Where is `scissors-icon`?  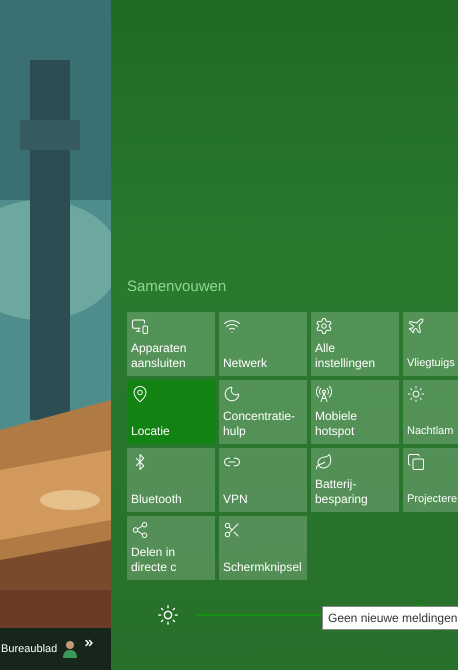
scissors-icon is located at coordinates (232, 530).